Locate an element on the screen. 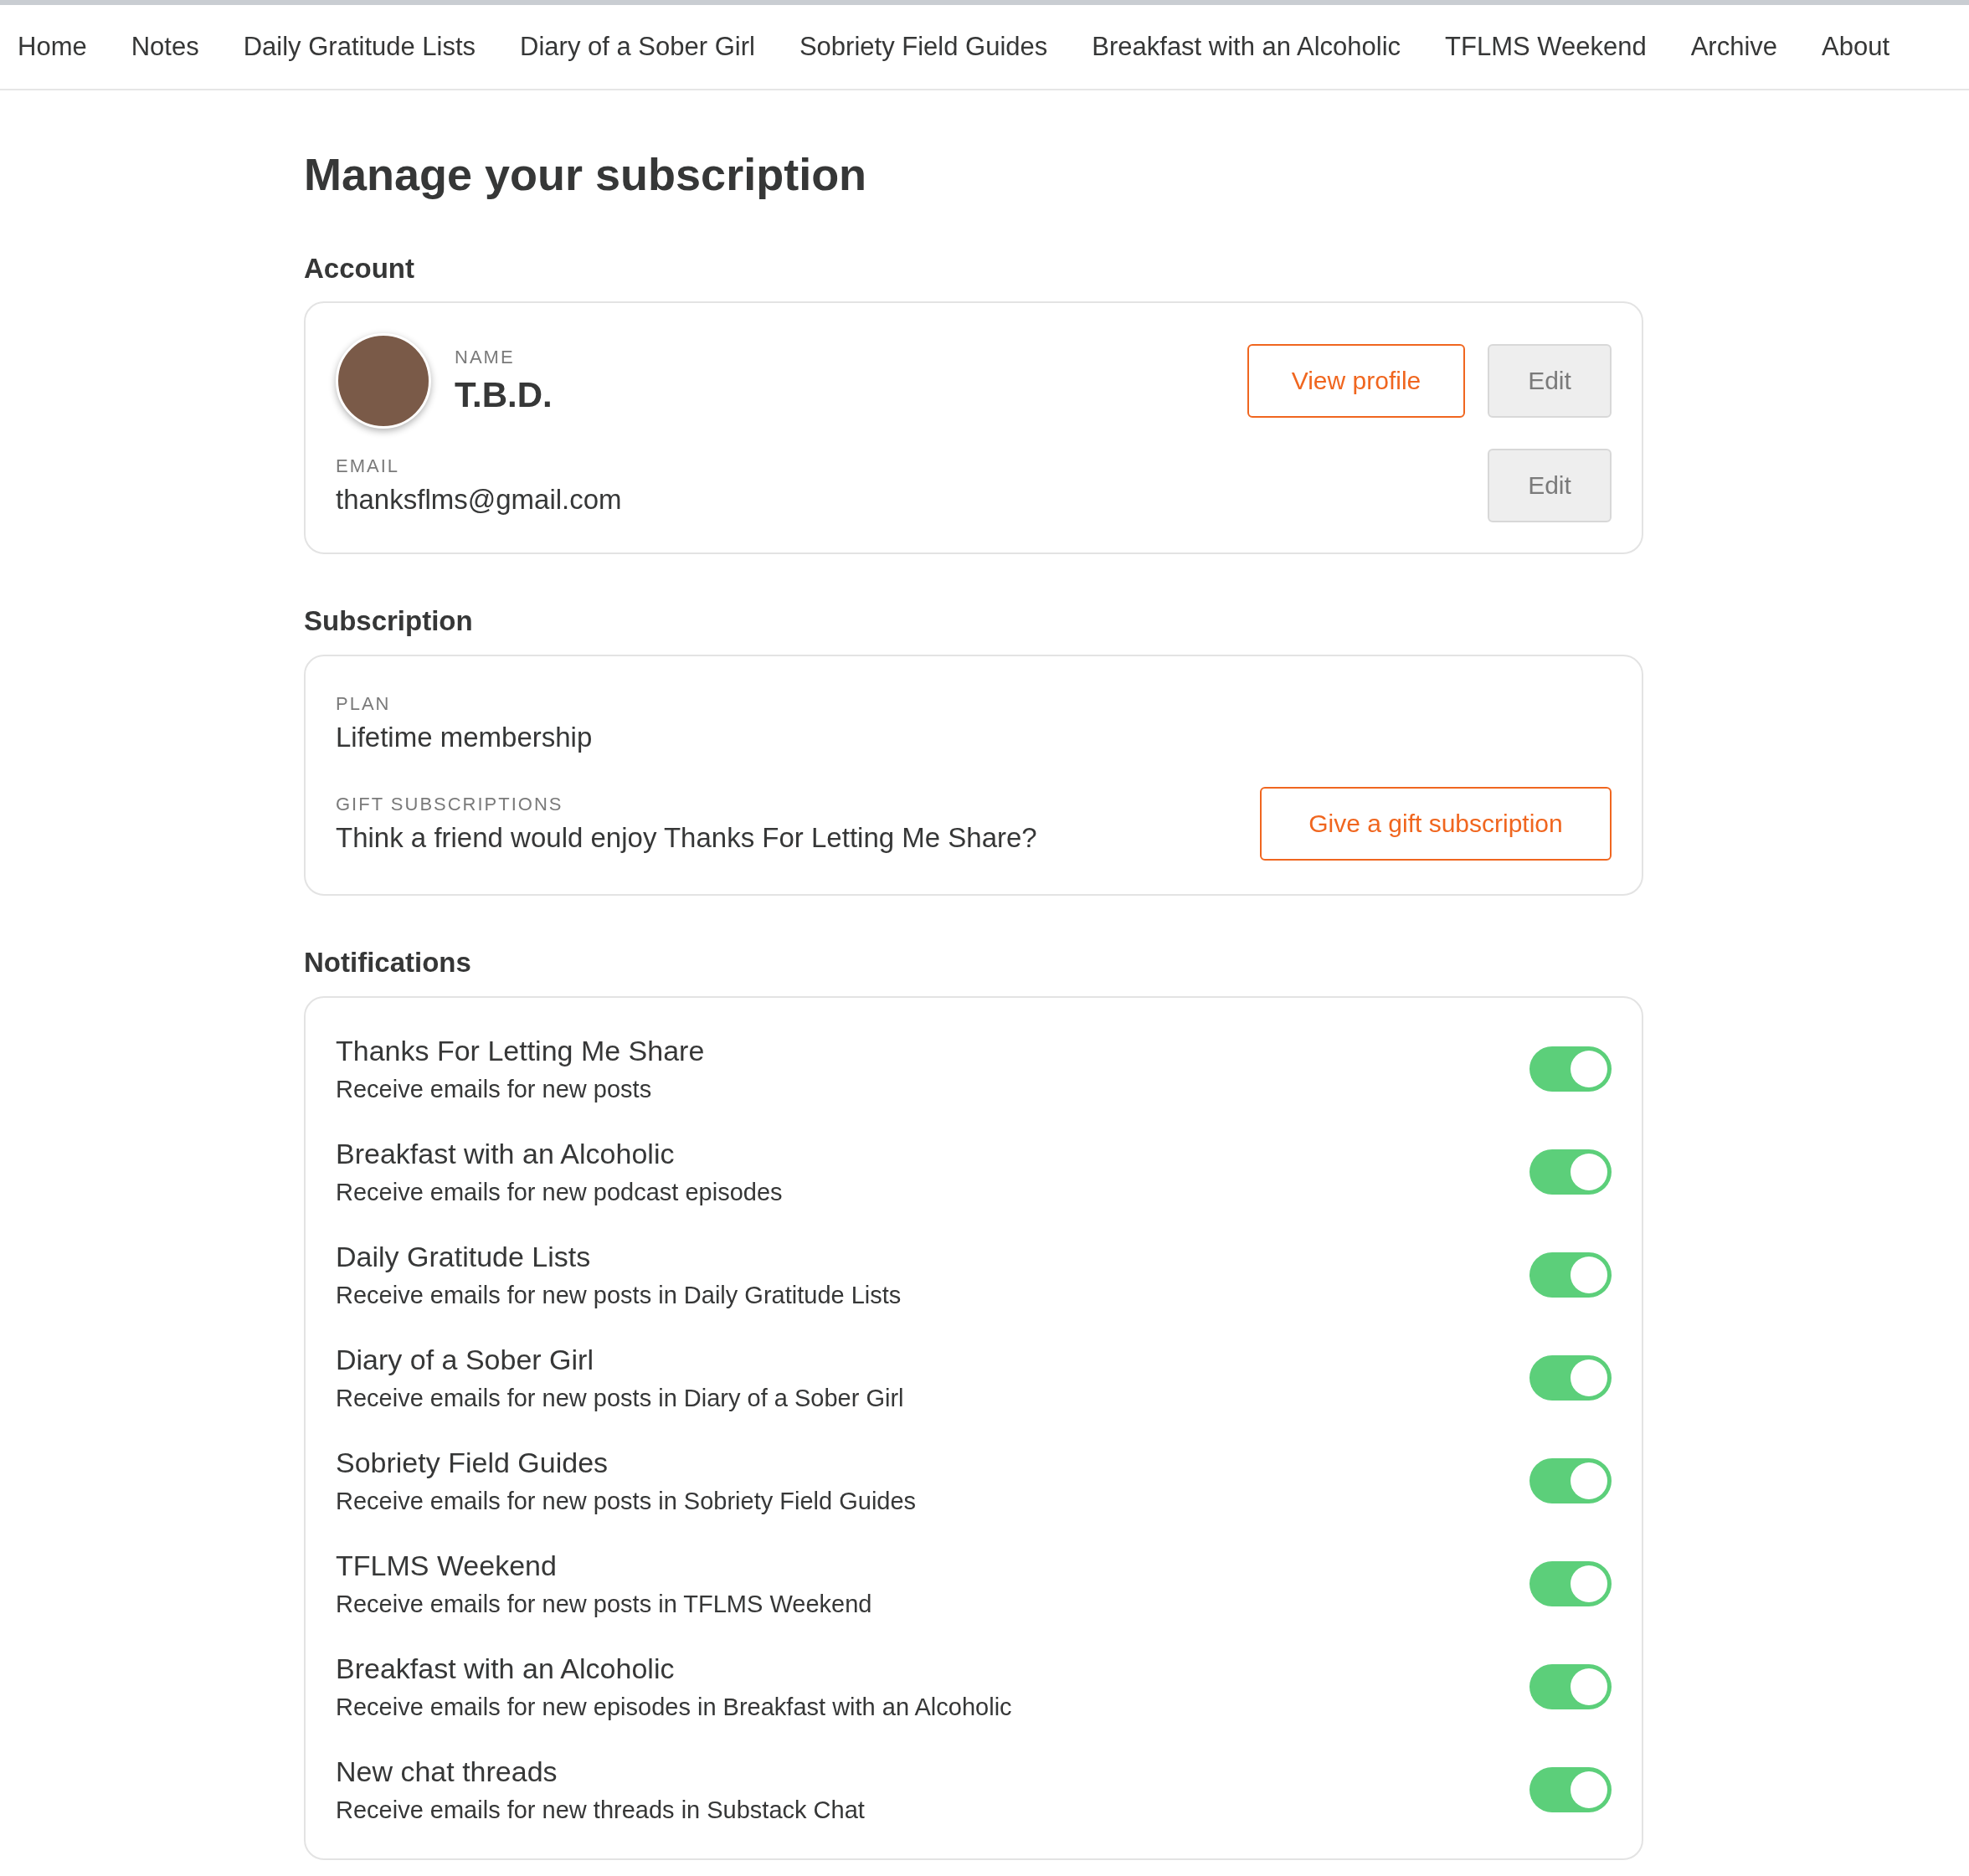 The height and width of the screenshot is (1876, 1969). plan-value: Lifetime membership is located at coordinates (465, 737).